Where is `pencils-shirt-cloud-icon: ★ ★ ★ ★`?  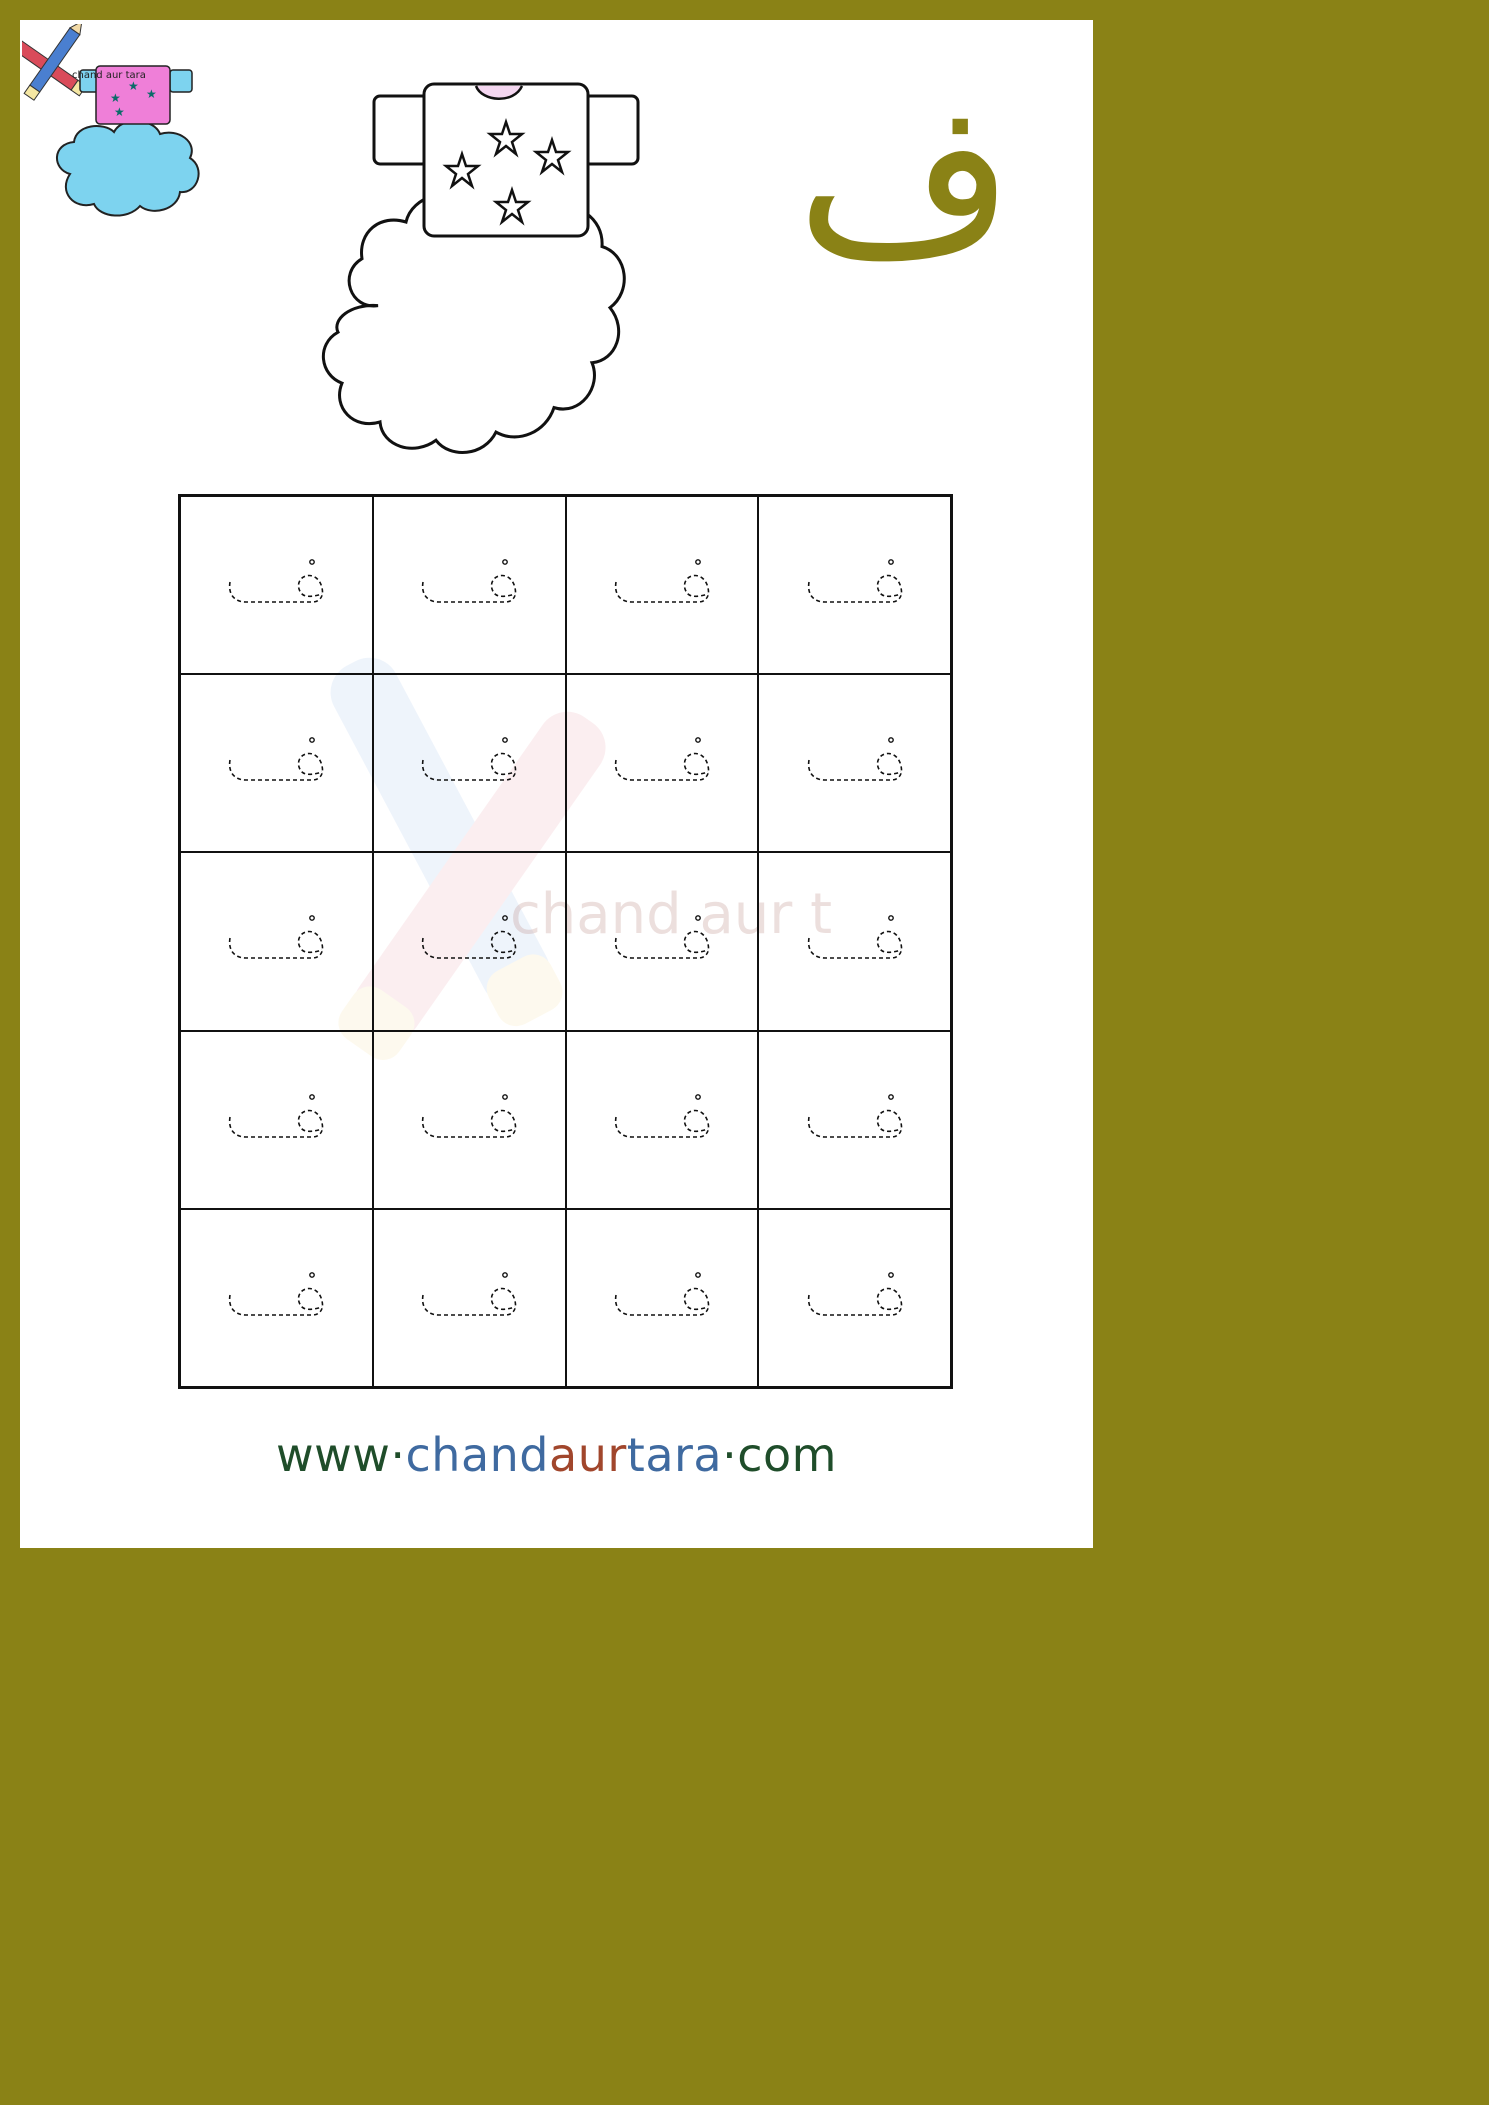
pencils-shirt-cloud-icon: ★ ★ ★ ★ is located at coordinates (110, 118).